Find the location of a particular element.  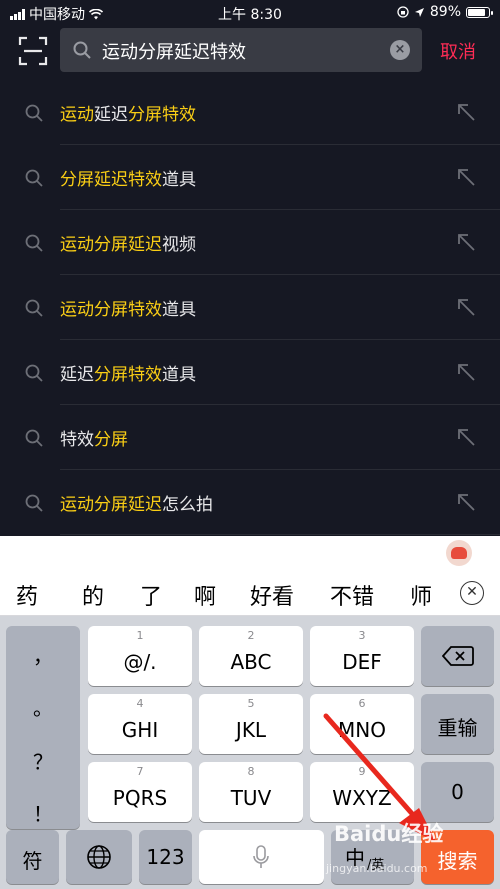

suggestion-text: 运动分屏特效道具 is located at coordinates (128, 307).